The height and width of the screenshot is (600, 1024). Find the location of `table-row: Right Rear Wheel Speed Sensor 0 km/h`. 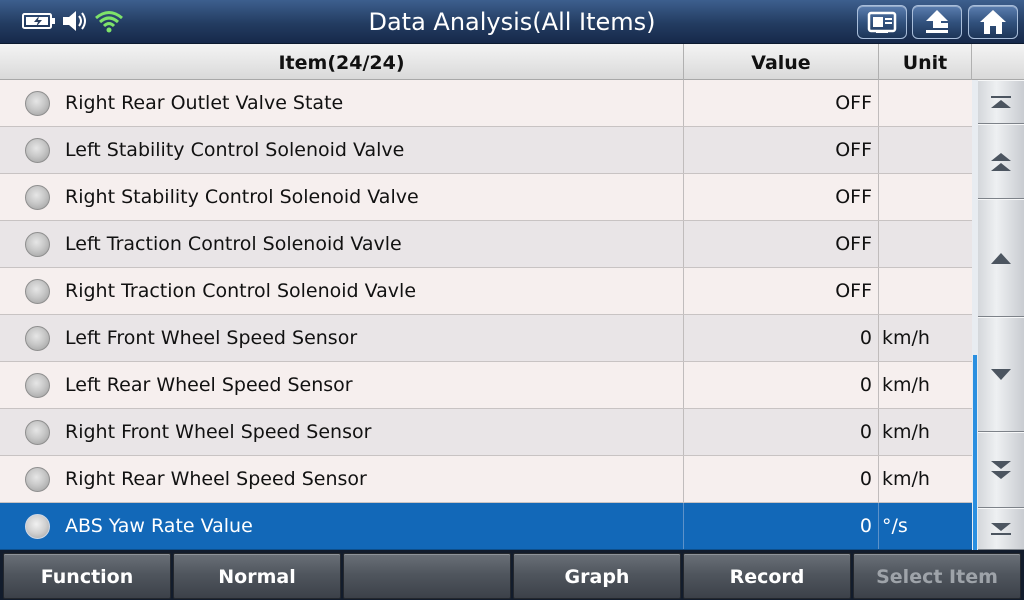

table-row: Right Rear Wheel Speed Sensor 0 km/h is located at coordinates (486, 479).